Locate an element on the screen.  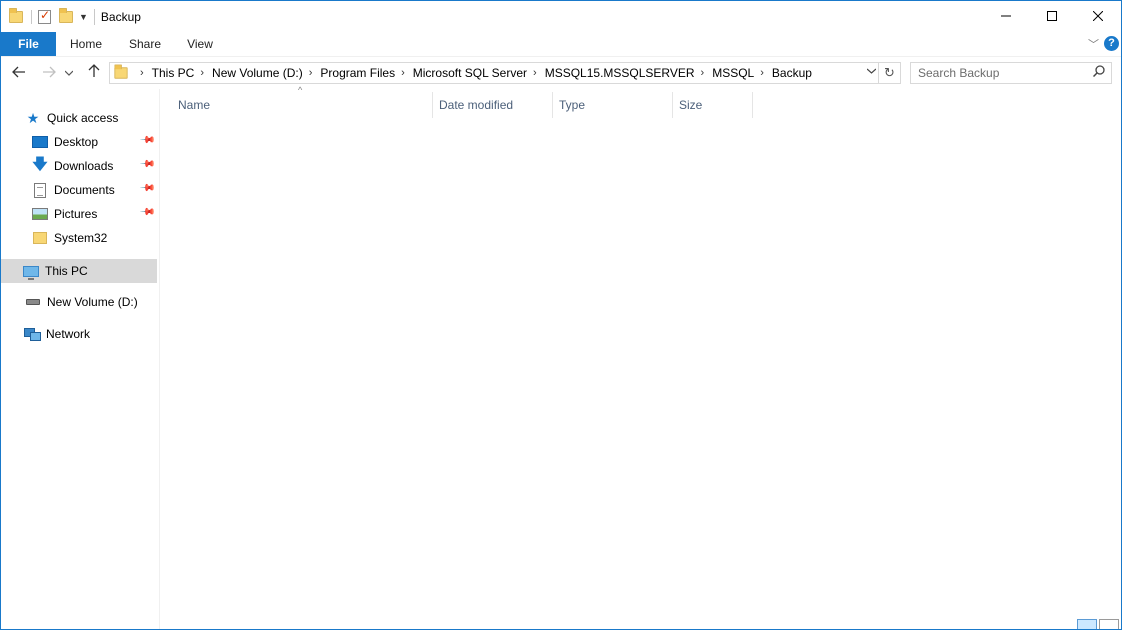
back-arrow-icon is located at coordinates (18, 72).